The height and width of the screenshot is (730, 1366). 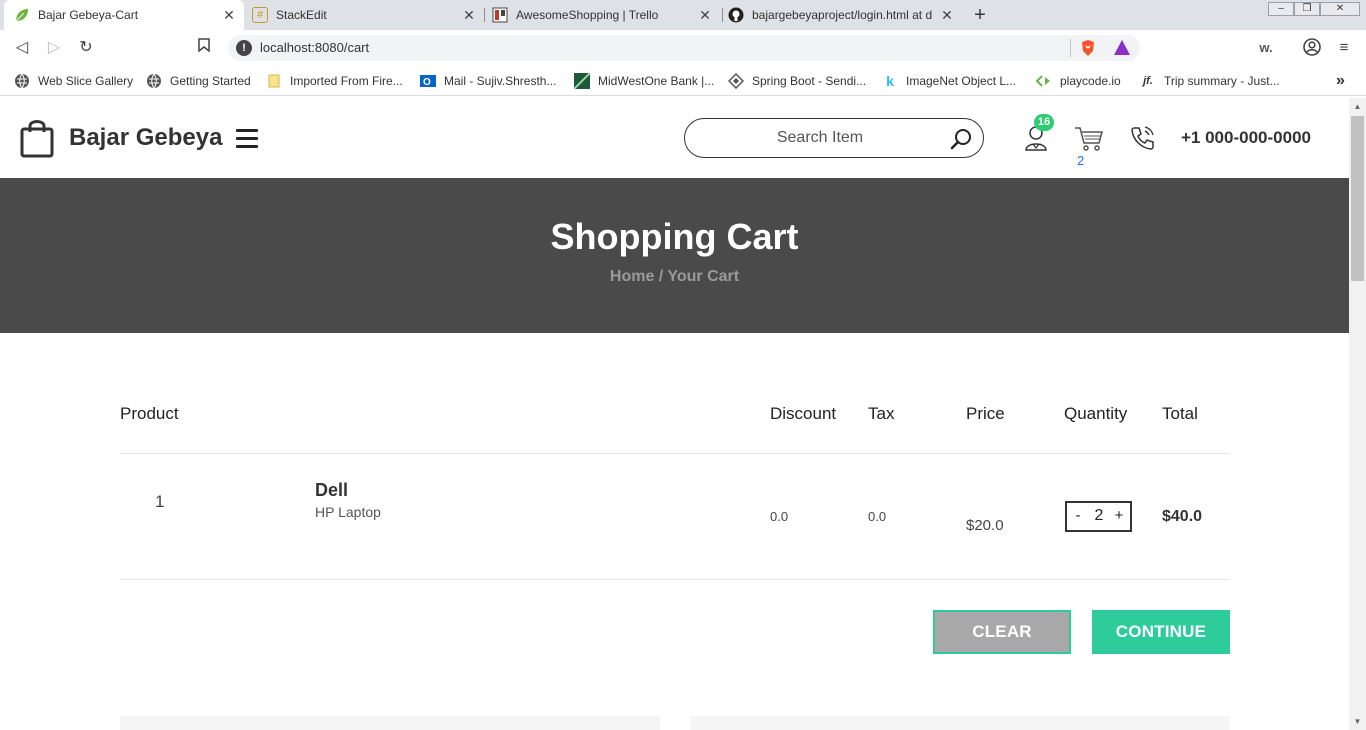 I want to click on breadcrumb-home-link: Home, so click(x=632, y=276).